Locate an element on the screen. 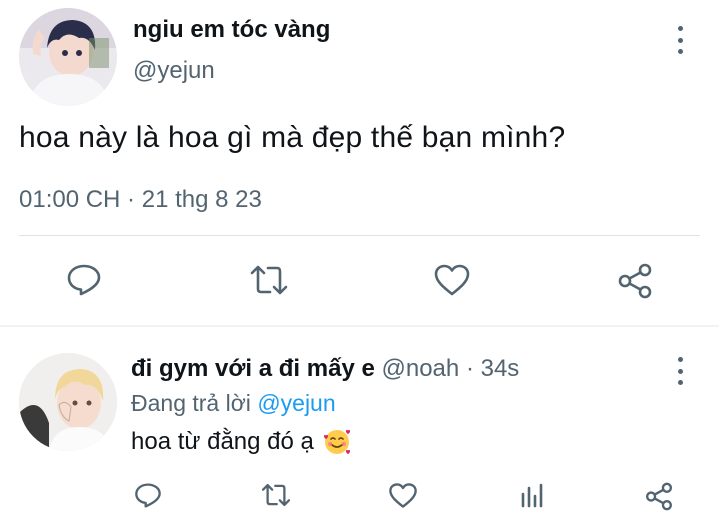 Image resolution: width=719 pixels, height=521 pixels. mention-link: @yejun is located at coordinates (296, 403).